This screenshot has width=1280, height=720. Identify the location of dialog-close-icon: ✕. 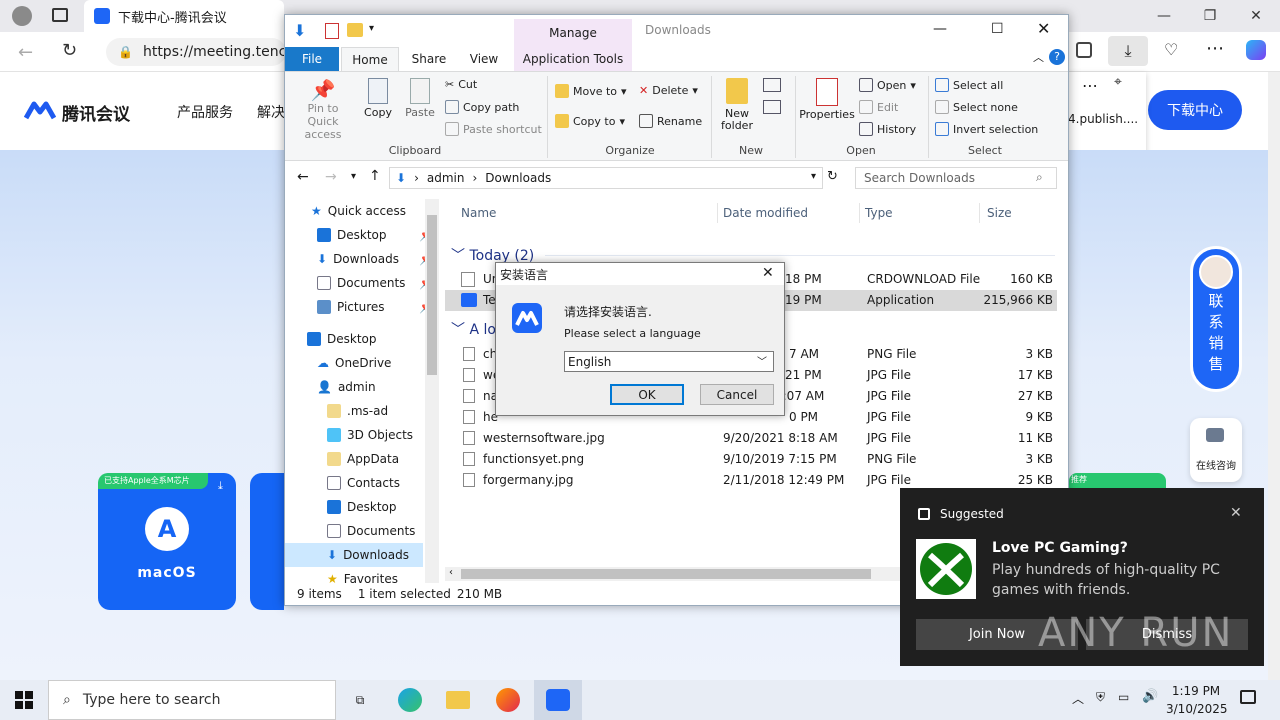
(768, 273).